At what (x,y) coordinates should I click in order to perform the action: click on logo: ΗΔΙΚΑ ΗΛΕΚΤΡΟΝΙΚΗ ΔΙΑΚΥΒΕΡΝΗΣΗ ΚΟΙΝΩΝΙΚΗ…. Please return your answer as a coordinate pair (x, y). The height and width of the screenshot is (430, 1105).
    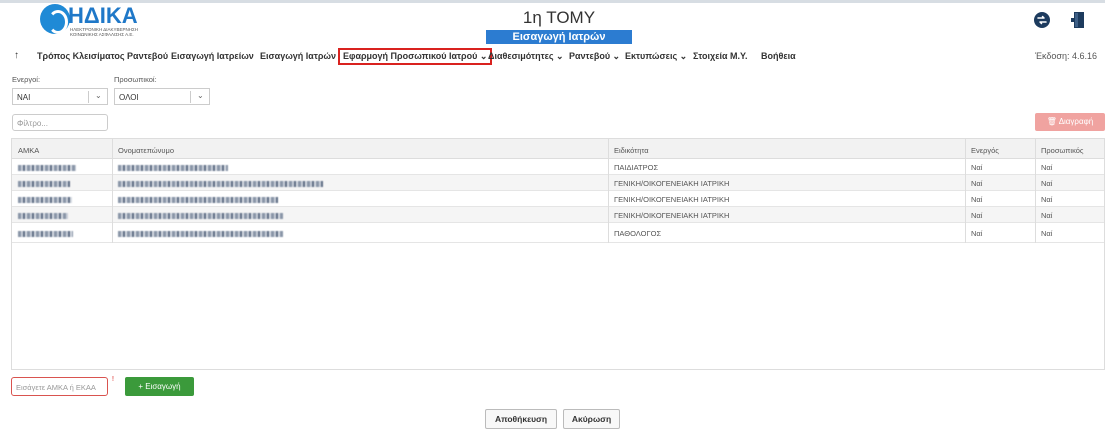
    Looking at the image, I should click on (95, 20).